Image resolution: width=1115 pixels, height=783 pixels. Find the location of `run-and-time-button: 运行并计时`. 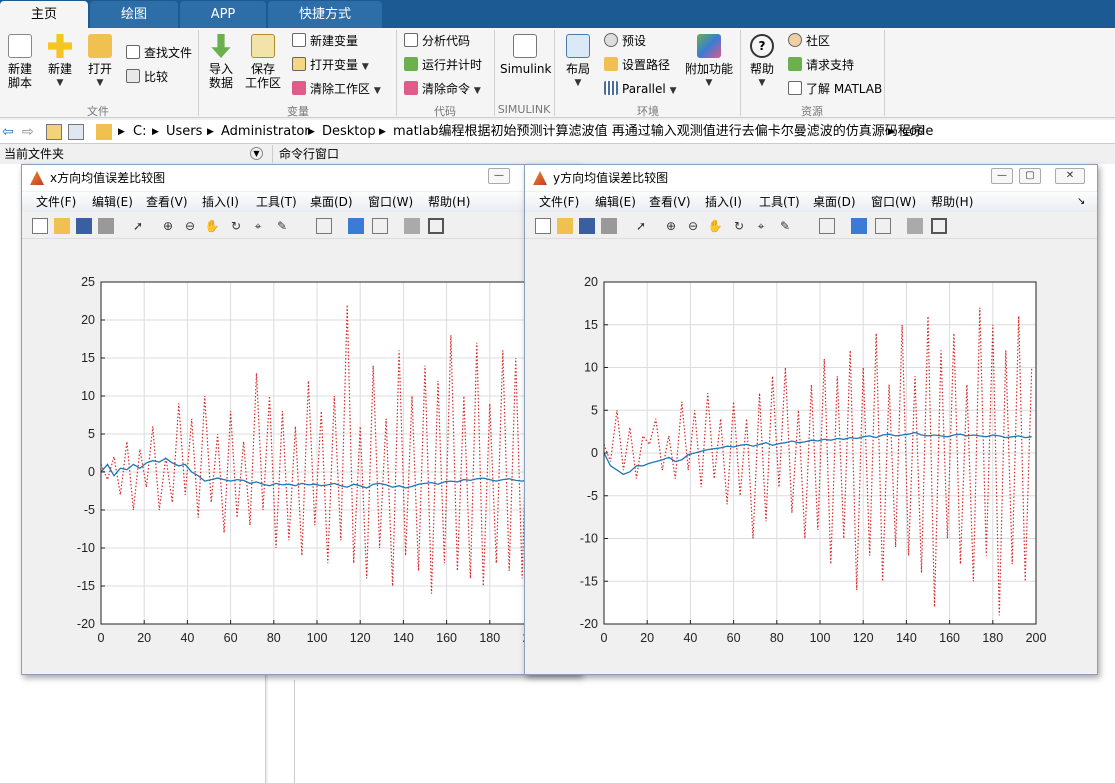

run-and-time-button: 运行并计时 is located at coordinates (443, 65).